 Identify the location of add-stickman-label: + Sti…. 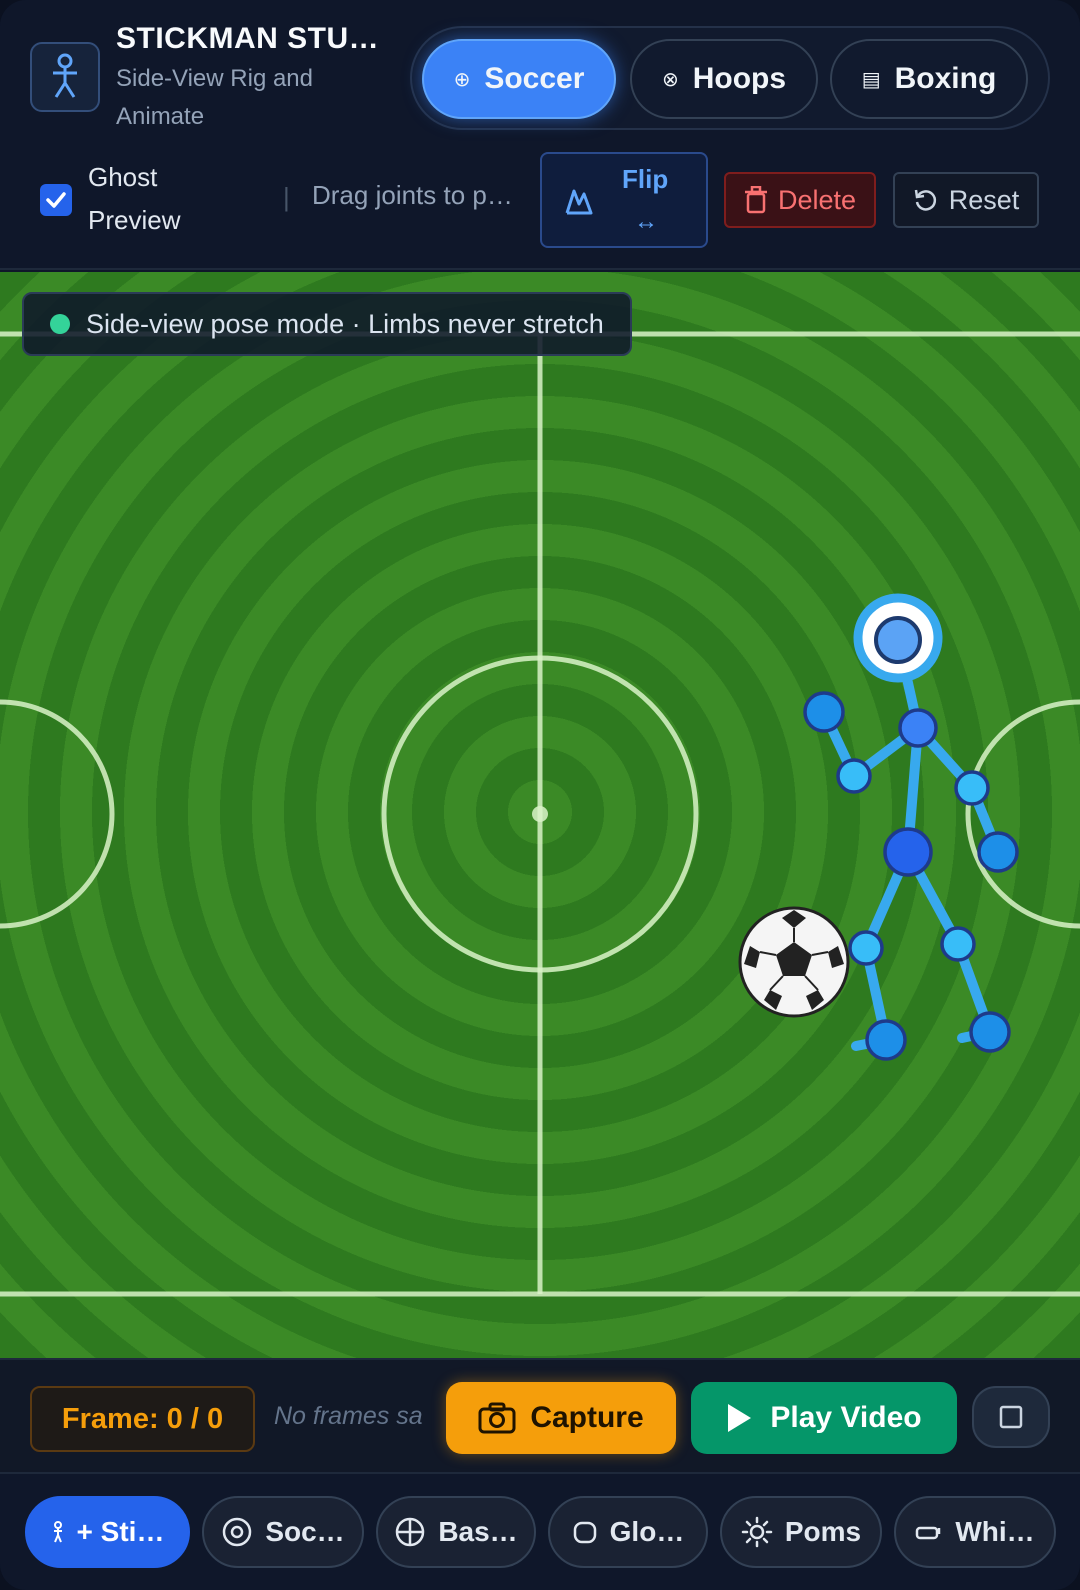
(120, 1531).